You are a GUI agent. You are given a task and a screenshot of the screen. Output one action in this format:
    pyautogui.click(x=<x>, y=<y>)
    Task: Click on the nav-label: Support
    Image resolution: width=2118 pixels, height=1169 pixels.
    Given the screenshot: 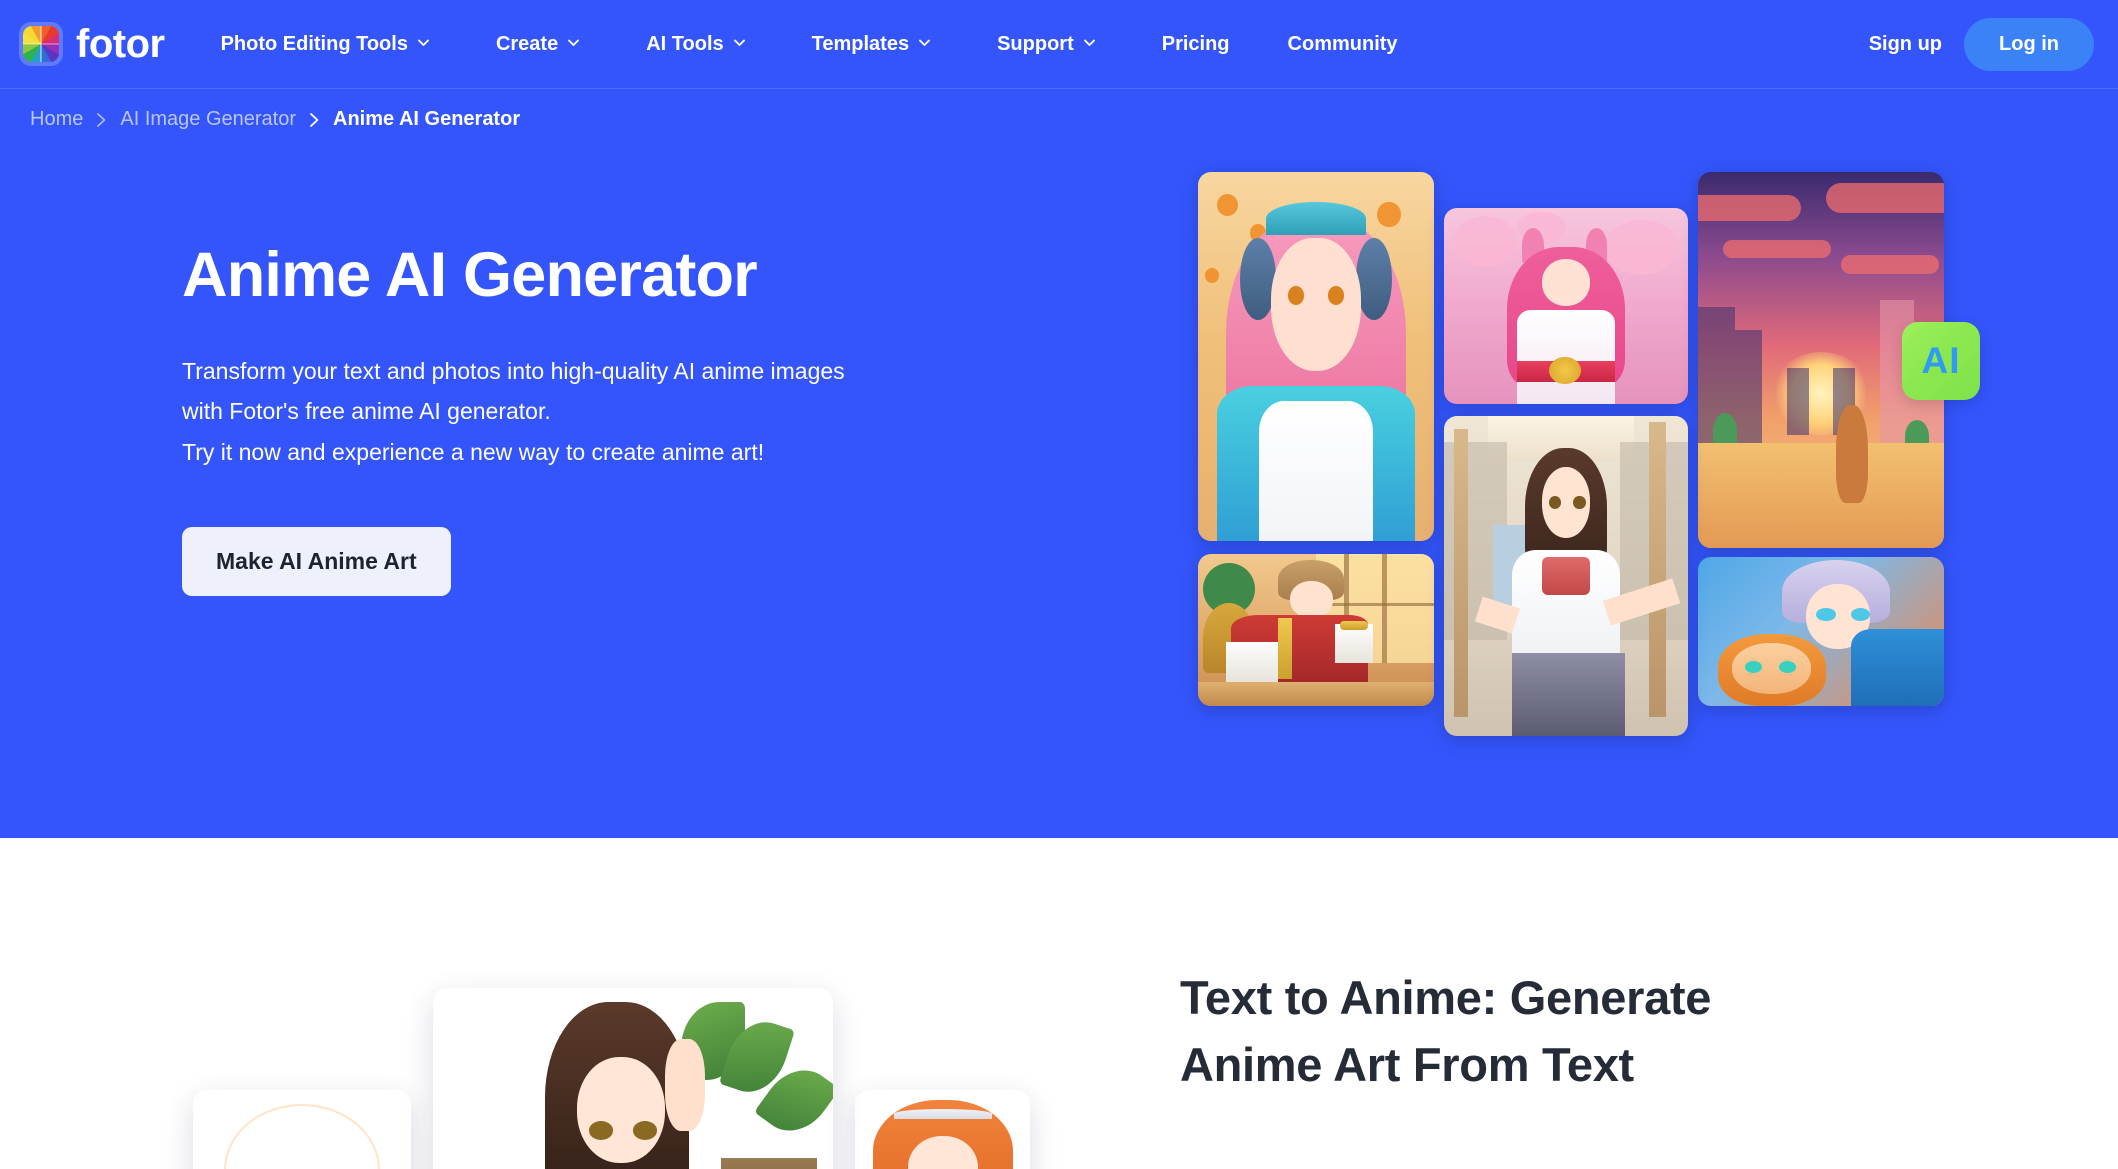 What is the action you would take?
    pyautogui.click(x=1035, y=43)
    